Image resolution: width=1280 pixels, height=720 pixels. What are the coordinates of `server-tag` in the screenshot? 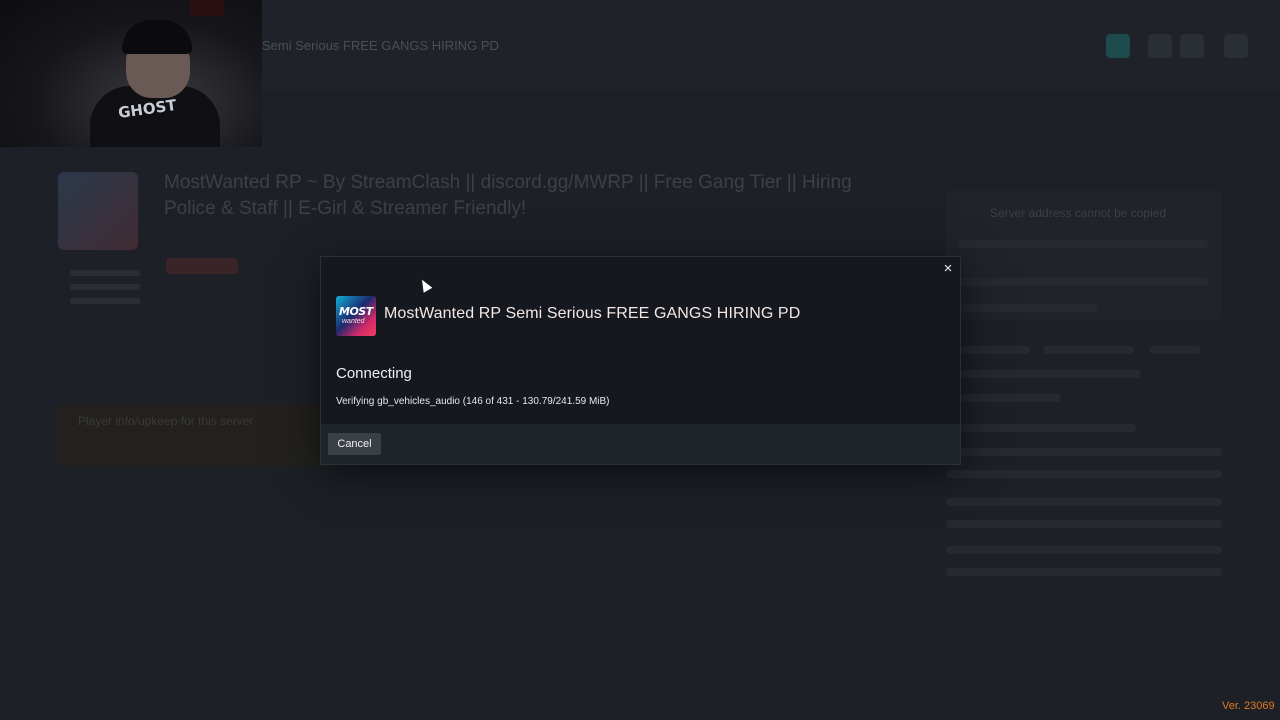 It's located at (202, 266).